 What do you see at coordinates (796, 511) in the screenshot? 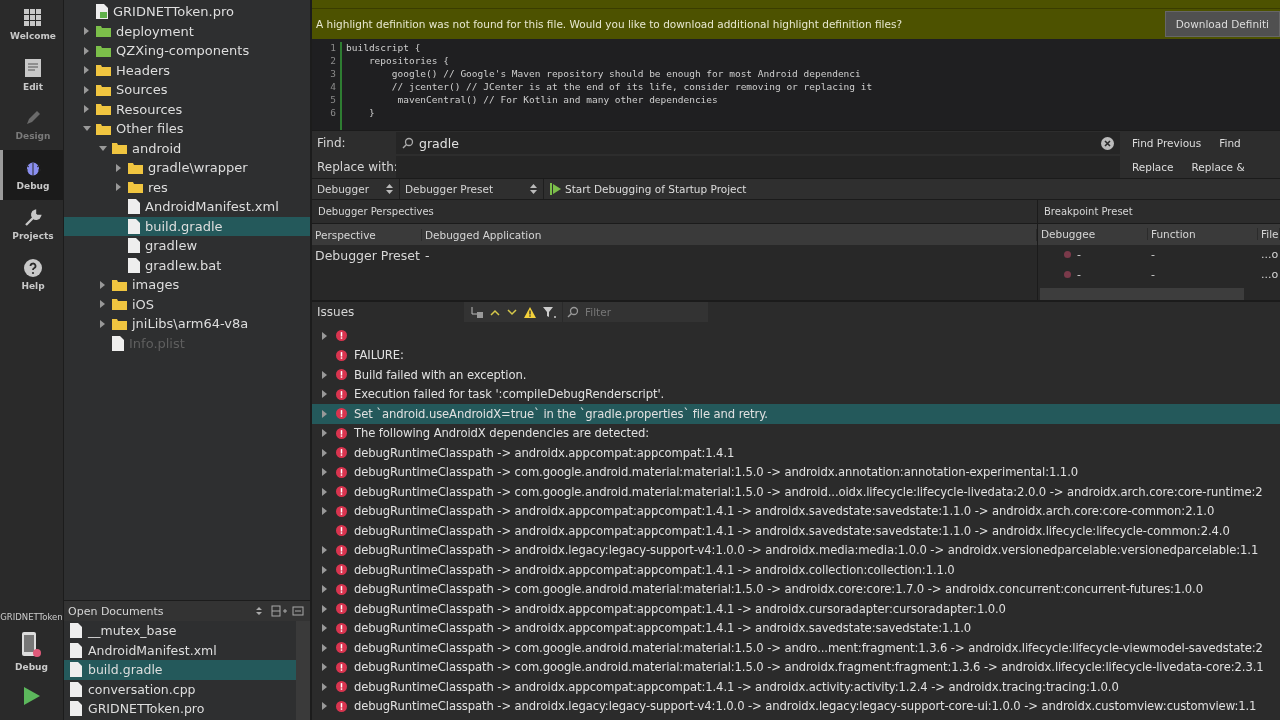
I see `issue-row: debugRuntimeClasspath -> androidx.appcompat:appcompat:1.4.1 -> androidx.savedstate:savedstate:1.1.0 -> androidx.arch.core:core-common:2.1.0` at bounding box center [796, 511].